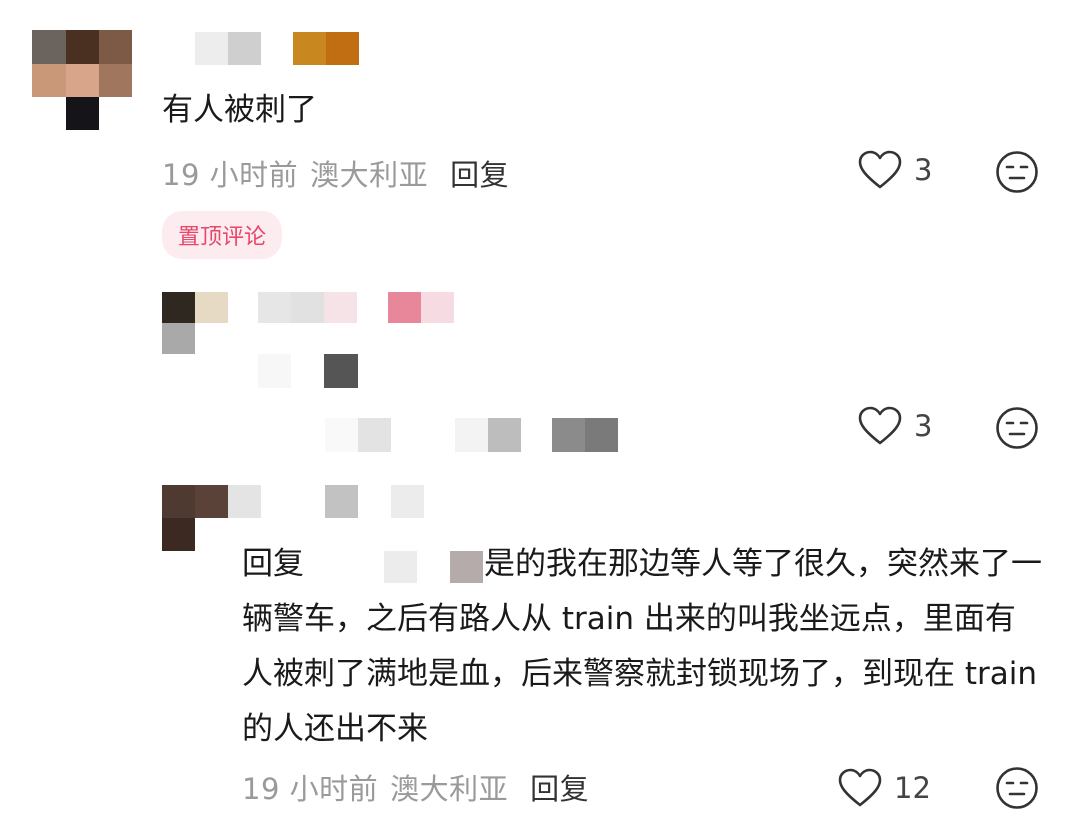 This screenshot has width=1080, height=814. Describe the element at coordinates (308, 371) in the screenshot. I see `comment-text` at that location.